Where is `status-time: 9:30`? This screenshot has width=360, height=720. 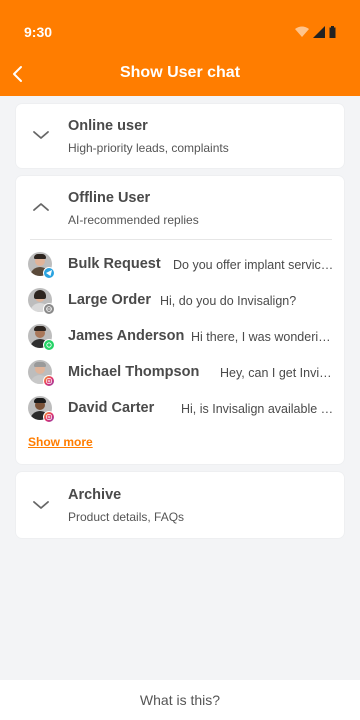 status-time: 9:30 is located at coordinates (38, 32).